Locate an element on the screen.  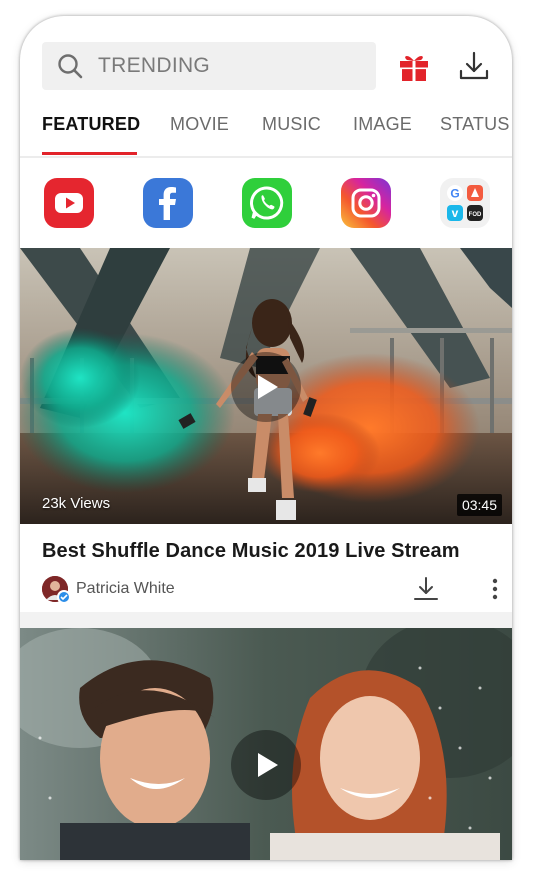
video-duration: 03:45 is located at coordinates (479, 505).